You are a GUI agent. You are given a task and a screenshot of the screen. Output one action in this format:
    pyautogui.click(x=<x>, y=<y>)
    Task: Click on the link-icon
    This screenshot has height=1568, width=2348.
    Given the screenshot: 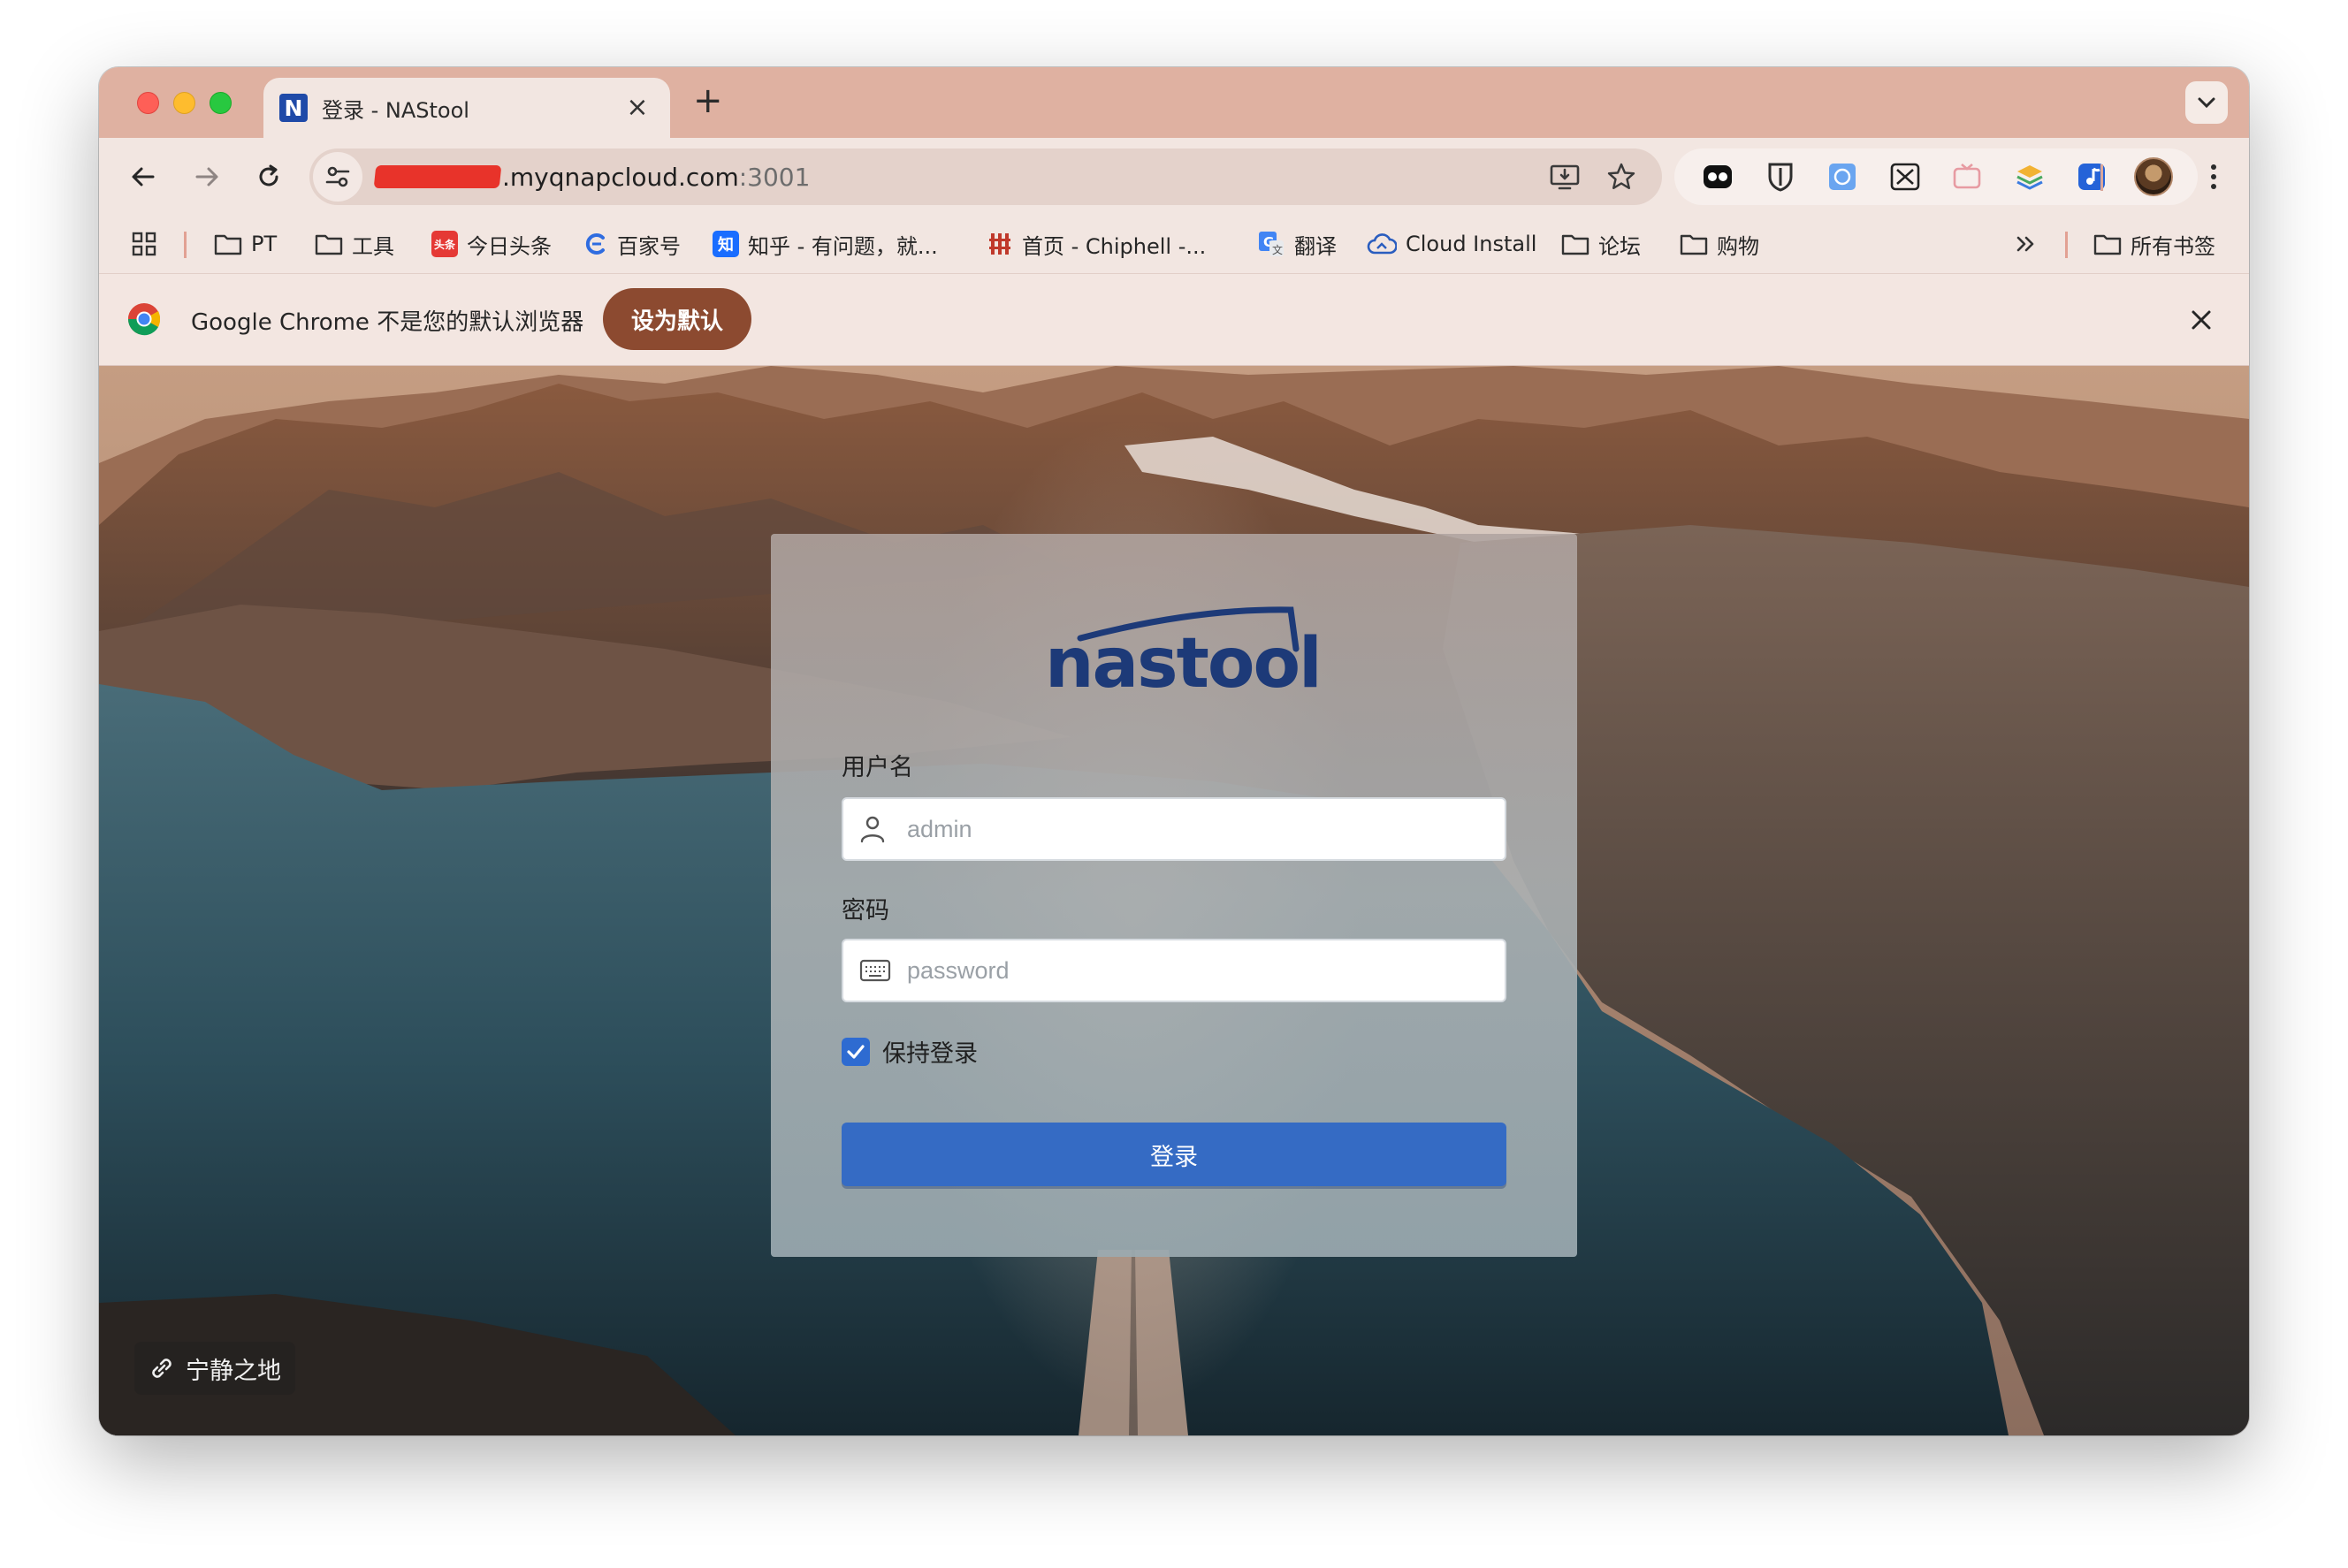 What is the action you would take?
    pyautogui.click(x=162, y=1368)
    